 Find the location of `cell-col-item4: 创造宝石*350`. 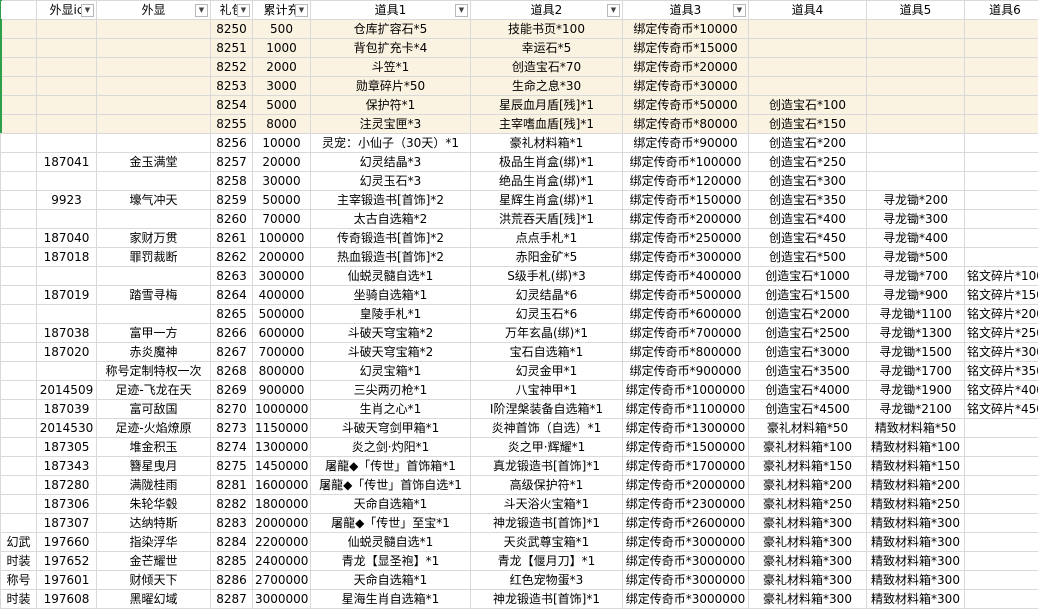

cell-col-item4: 创造宝石*350 is located at coordinates (807, 200).